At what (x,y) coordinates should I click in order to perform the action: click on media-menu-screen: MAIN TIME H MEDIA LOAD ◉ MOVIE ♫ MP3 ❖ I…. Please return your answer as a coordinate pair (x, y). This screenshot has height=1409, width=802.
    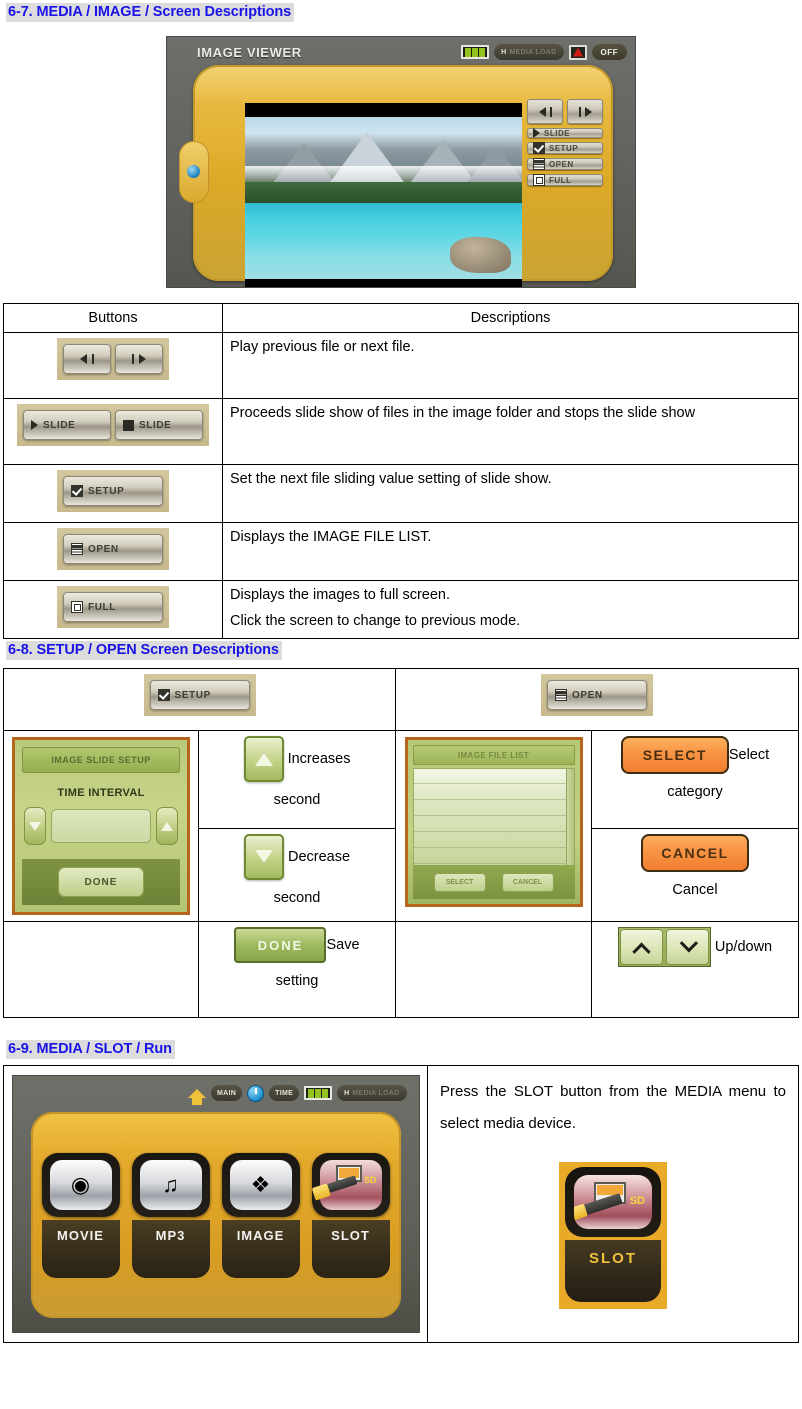
    Looking at the image, I should click on (215, 1204).